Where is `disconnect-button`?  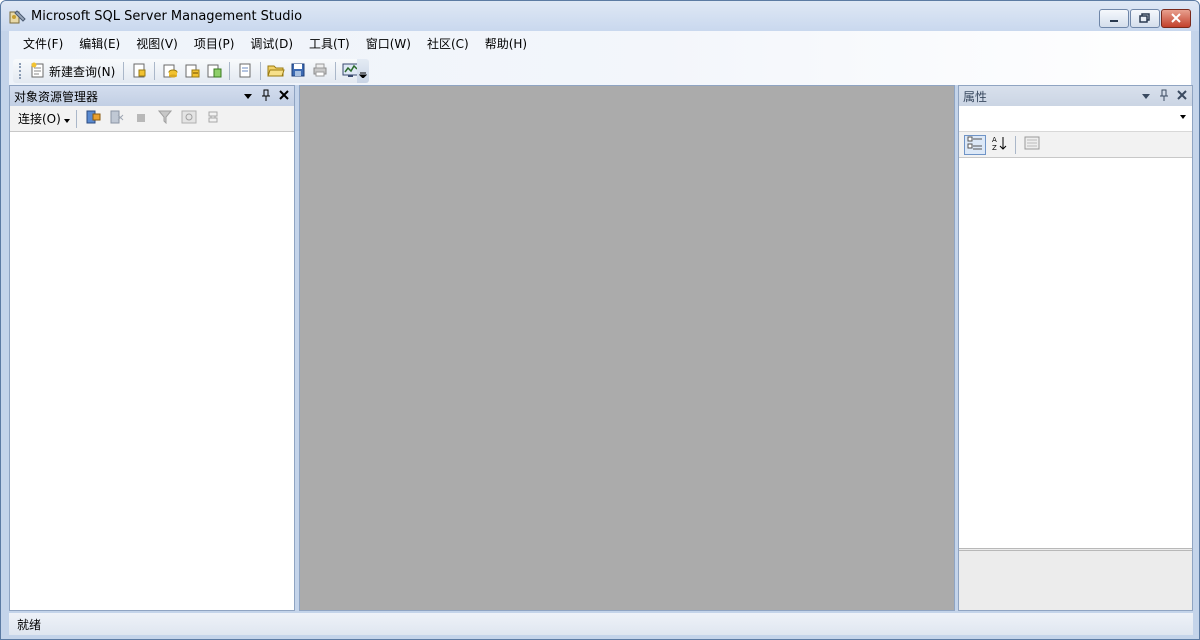 disconnect-button is located at coordinates (117, 119).